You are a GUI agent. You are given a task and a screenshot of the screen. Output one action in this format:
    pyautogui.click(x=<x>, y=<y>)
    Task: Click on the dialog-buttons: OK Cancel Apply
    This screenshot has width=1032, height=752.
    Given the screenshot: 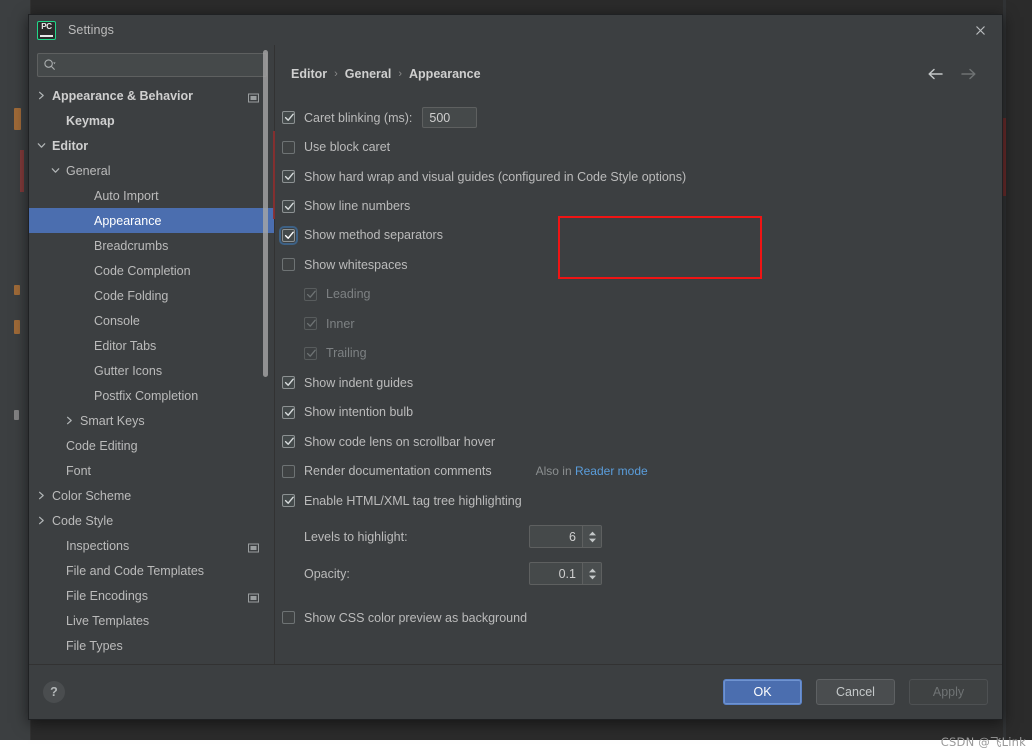 What is the action you would take?
    pyautogui.click(x=855, y=692)
    